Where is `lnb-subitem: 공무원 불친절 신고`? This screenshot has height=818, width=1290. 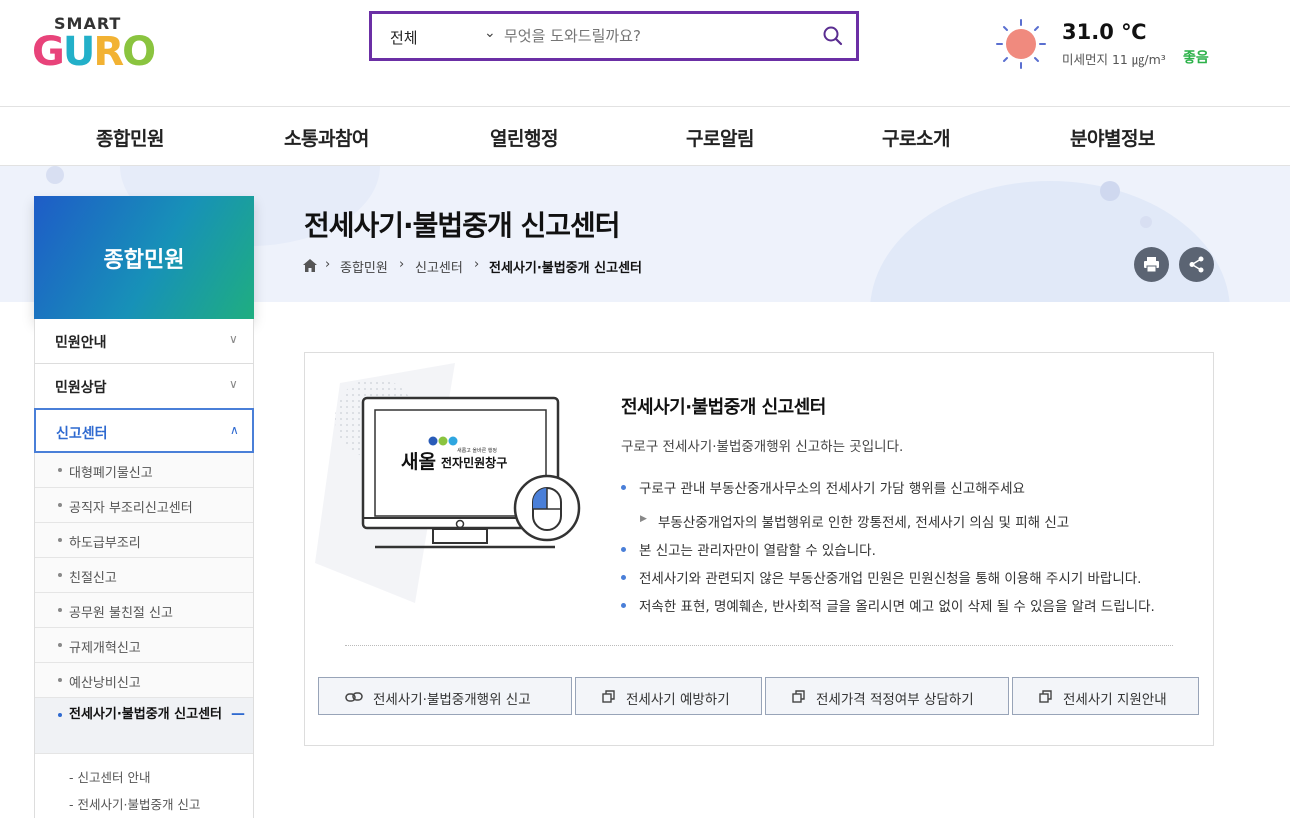
lnb-subitem: 공무원 불친절 신고 is located at coordinates (144, 610).